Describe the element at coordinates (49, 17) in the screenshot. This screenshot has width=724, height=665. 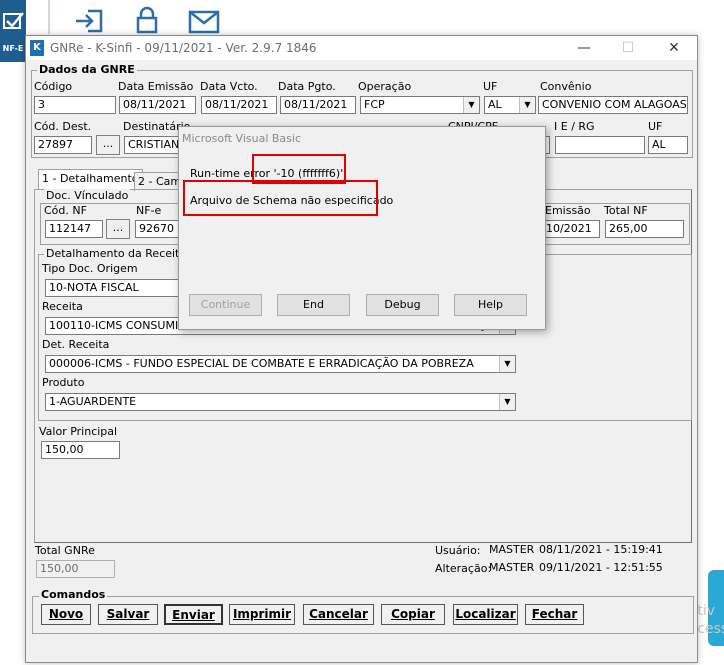
I see `desktop-separator` at that location.